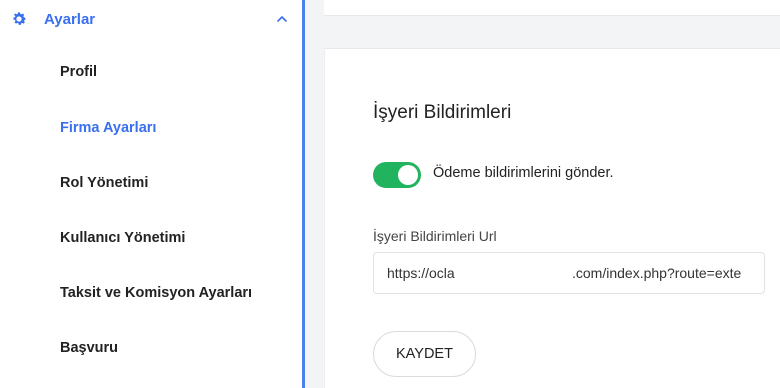 The height and width of the screenshot is (388, 780). I want to click on chevron-up-icon, so click(282, 19).